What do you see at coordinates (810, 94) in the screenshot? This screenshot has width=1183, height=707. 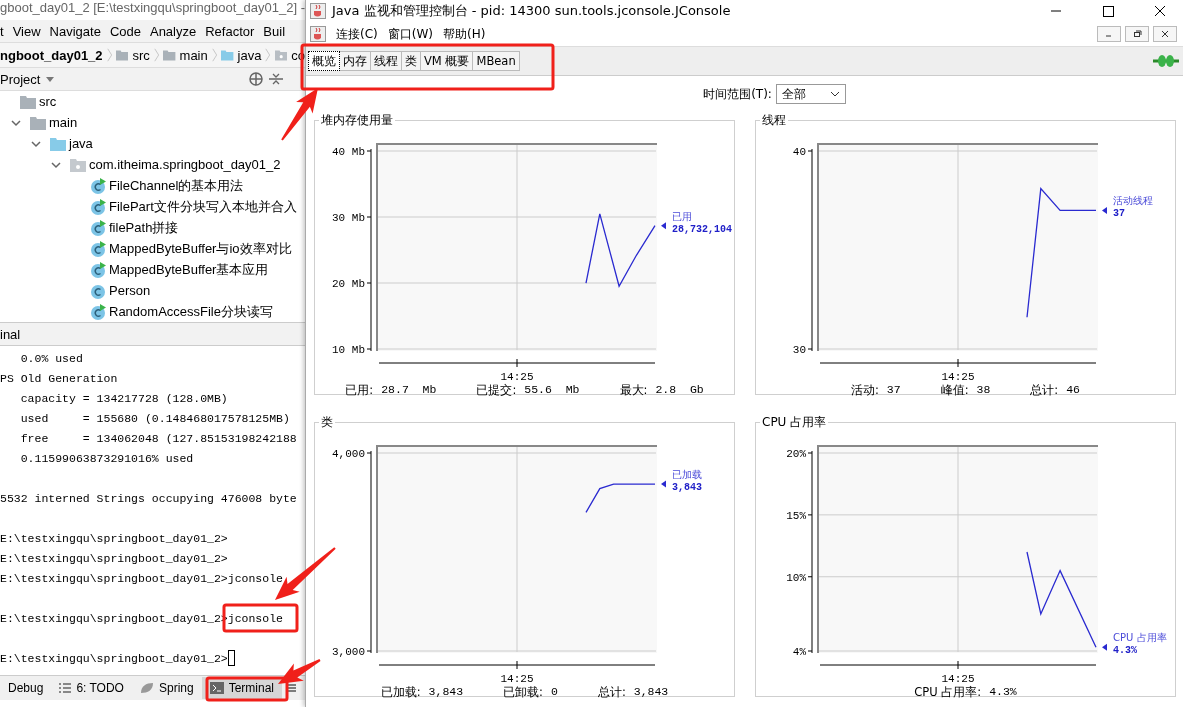 I see `time-range-dropdown: 全部` at bounding box center [810, 94].